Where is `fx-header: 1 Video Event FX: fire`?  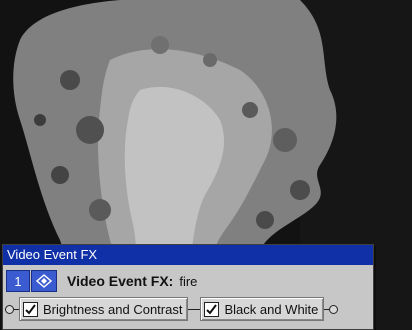 fx-header: 1 Video Event FX: fire is located at coordinates (188, 281).